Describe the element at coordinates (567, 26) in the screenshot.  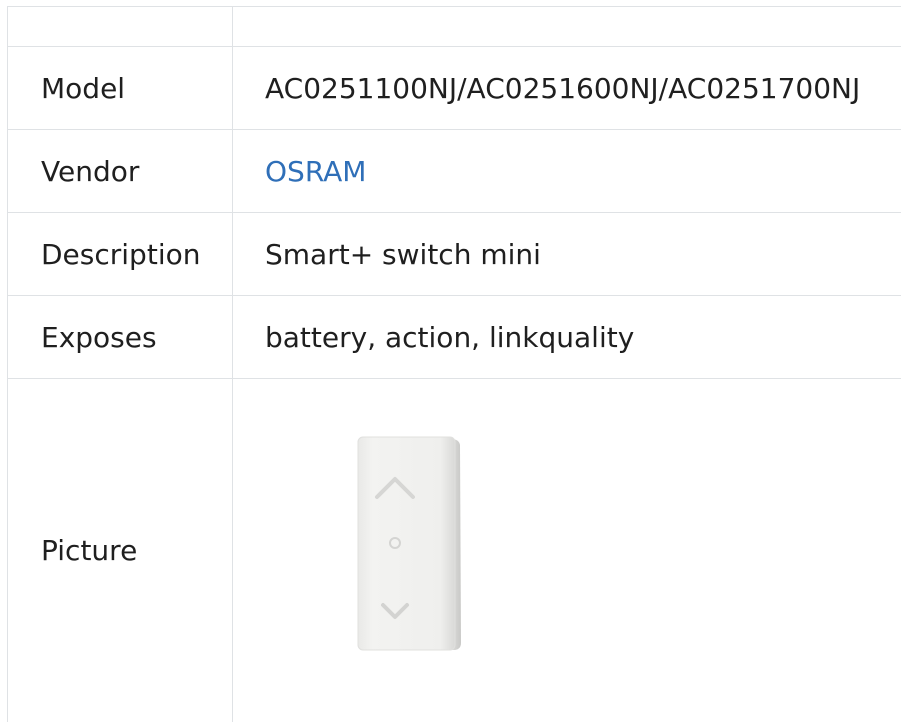
I see `header-value-cell` at that location.